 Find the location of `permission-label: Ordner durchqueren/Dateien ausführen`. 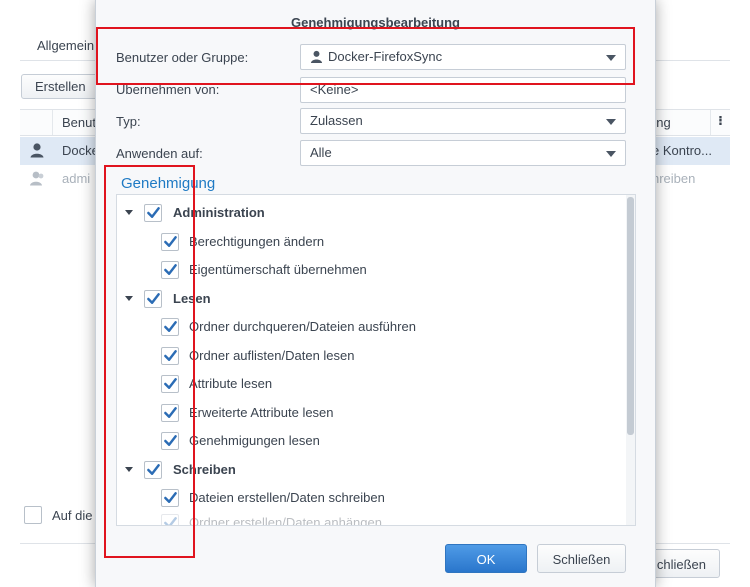

permission-label: Ordner durchqueren/Dateien ausführen is located at coordinates (302, 326).